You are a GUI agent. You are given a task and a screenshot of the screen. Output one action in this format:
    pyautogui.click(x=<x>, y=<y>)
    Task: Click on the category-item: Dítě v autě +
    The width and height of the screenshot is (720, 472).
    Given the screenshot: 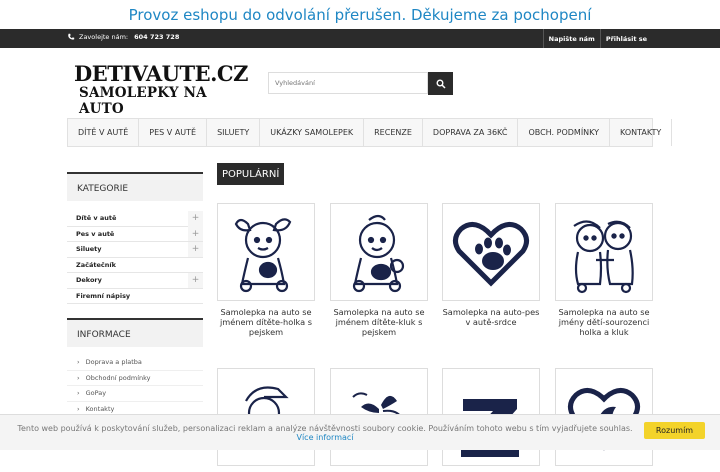 What is the action you would take?
    pyautogui.click(x=135, y=218)
    